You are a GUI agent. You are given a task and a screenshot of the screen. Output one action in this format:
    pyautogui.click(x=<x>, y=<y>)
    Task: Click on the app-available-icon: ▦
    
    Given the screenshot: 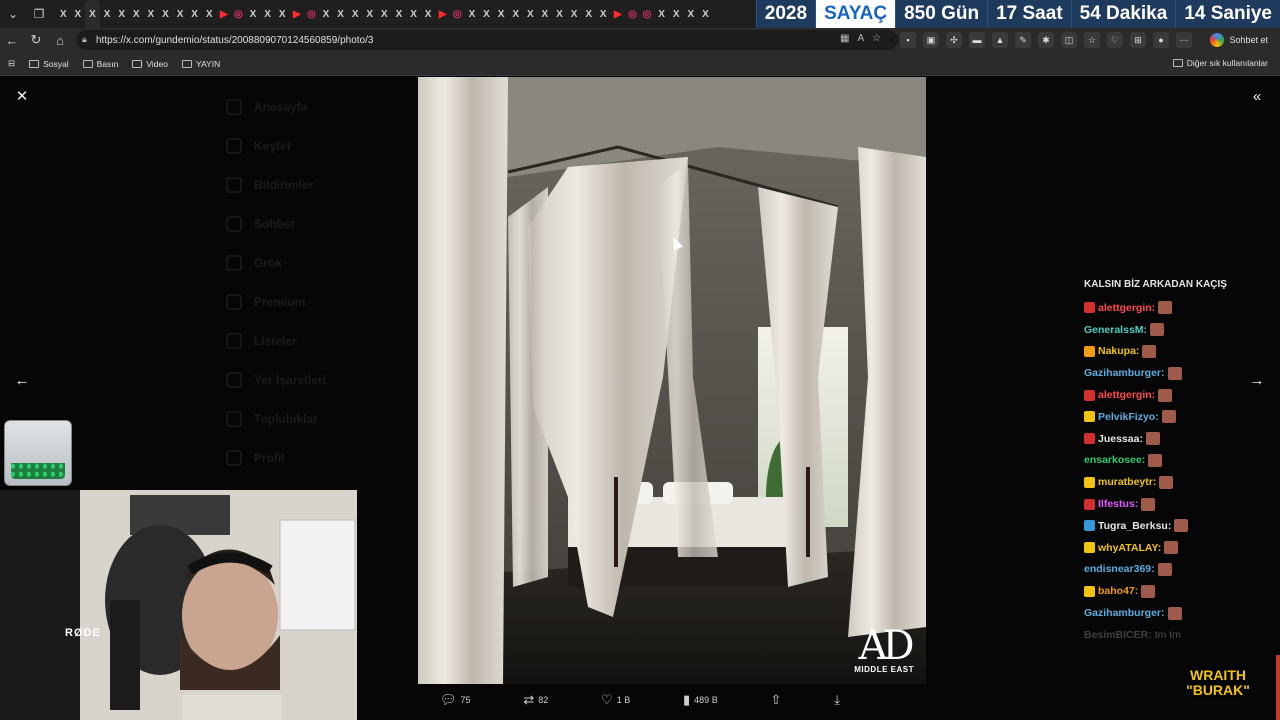 What is the action you would take?
    pyautogui.click(x=844, y=38)
    